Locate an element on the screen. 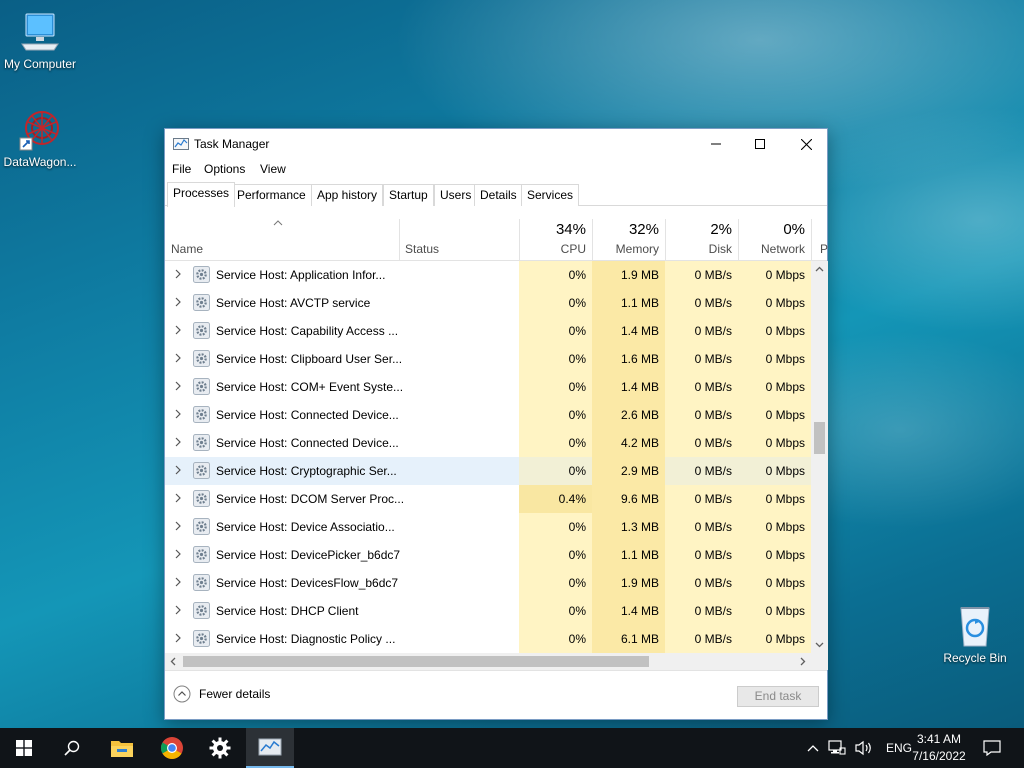 This screenshot has height=768, width=1024. search-button is located at coordinates (72, 748).